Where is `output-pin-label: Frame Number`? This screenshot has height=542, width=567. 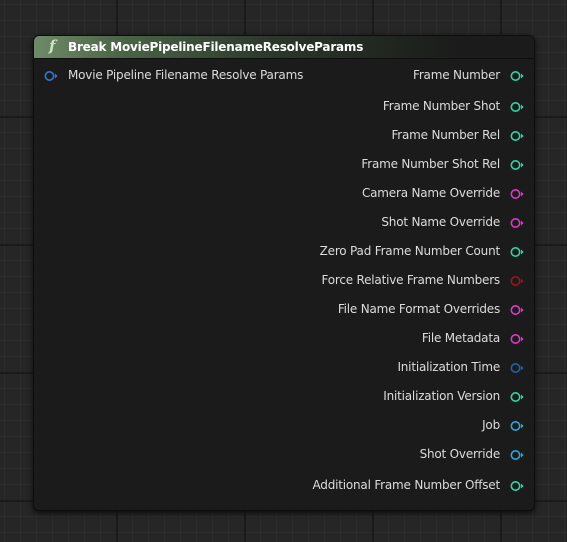
output-pin-label: Frame Number is located at coordinates (456, 75).